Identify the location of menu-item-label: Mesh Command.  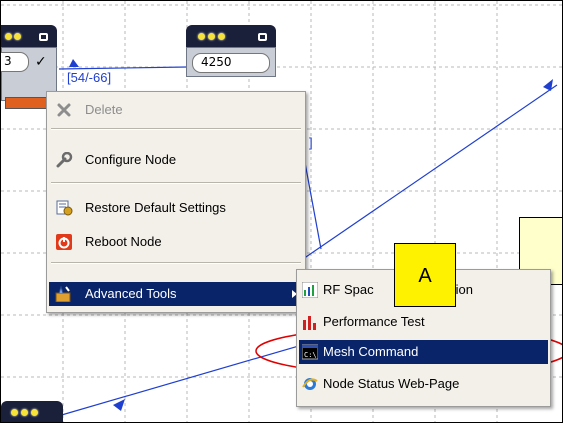
(371, 351).